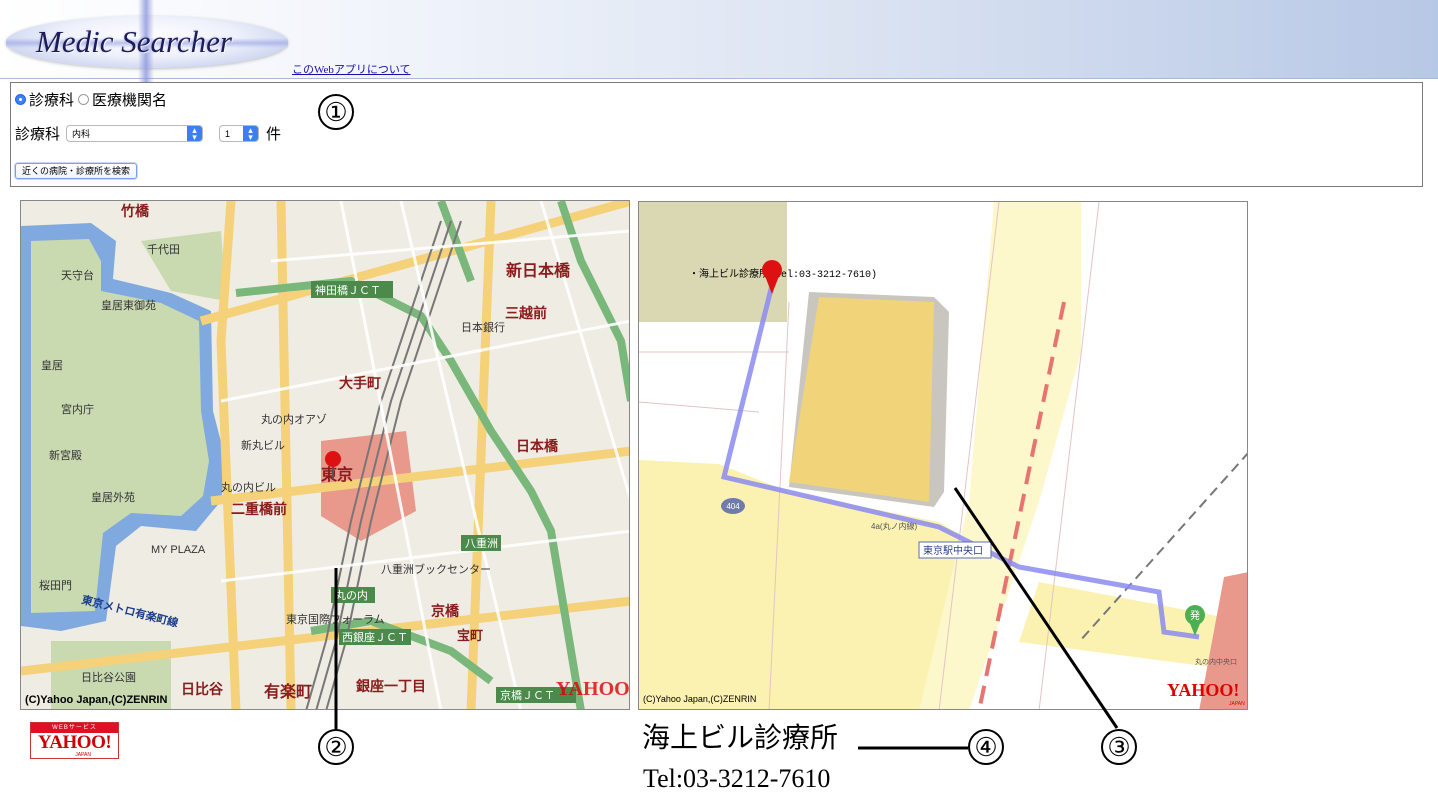  Describe the element at coordinates (20, 99) in the screenshot. I see `radio-department` at that location.